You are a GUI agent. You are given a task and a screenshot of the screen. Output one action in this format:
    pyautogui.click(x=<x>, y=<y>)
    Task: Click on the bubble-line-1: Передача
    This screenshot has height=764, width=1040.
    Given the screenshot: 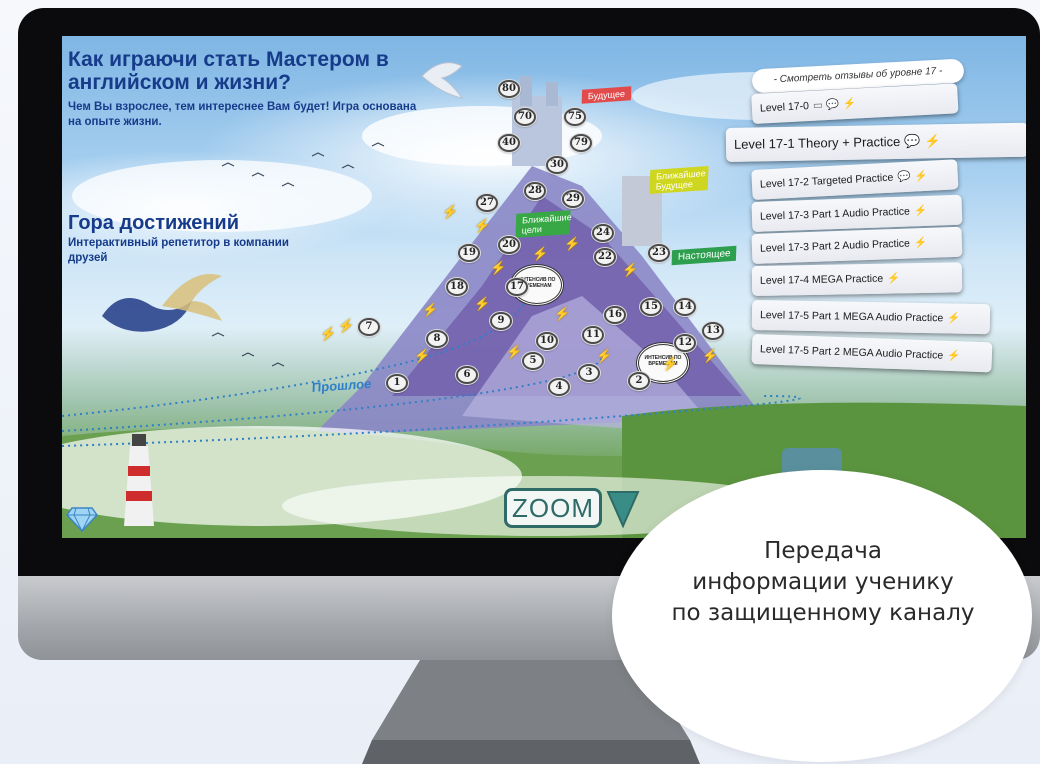 What is the action you would take?
    pyautogui.click(x=823, y=551)
    